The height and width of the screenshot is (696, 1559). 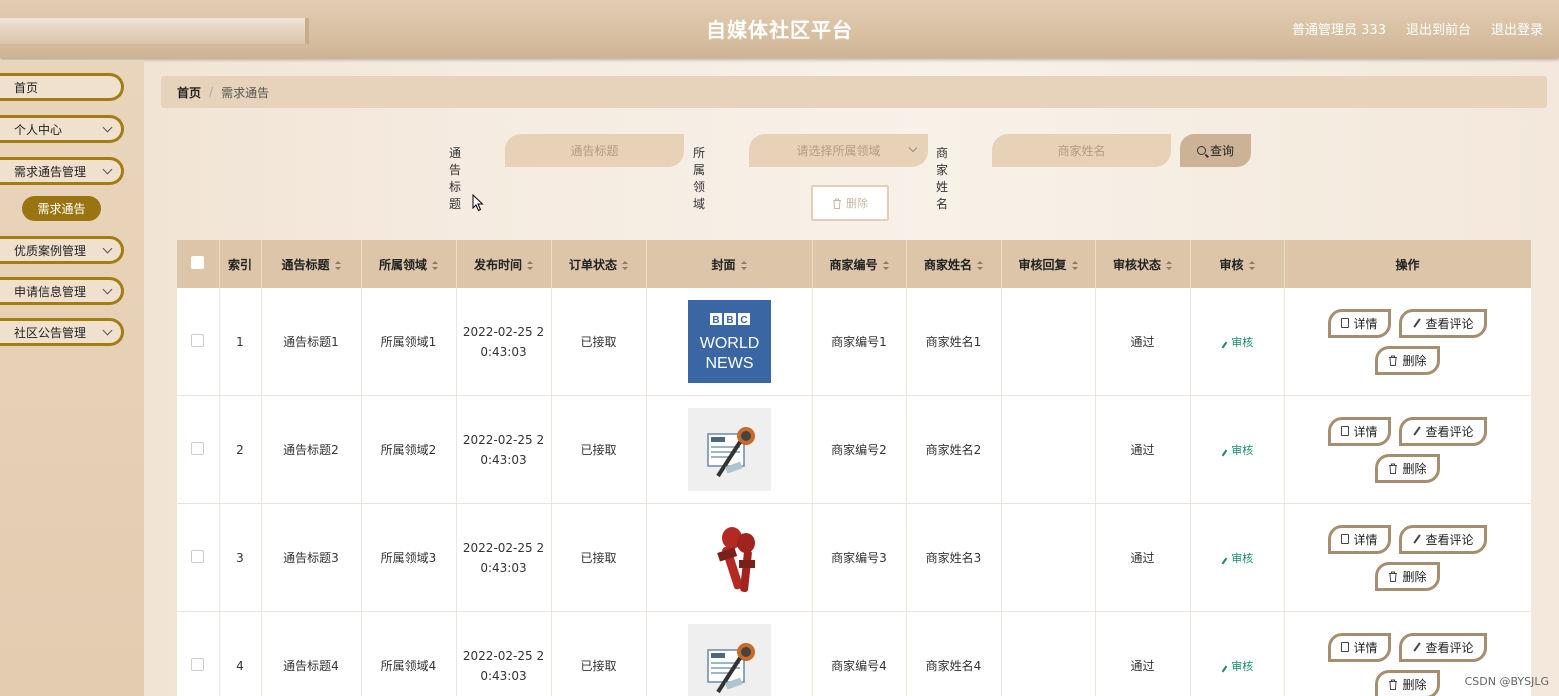 I want to click on sidebar-item-label: 优质案例管理, so click(x=50, y=250).